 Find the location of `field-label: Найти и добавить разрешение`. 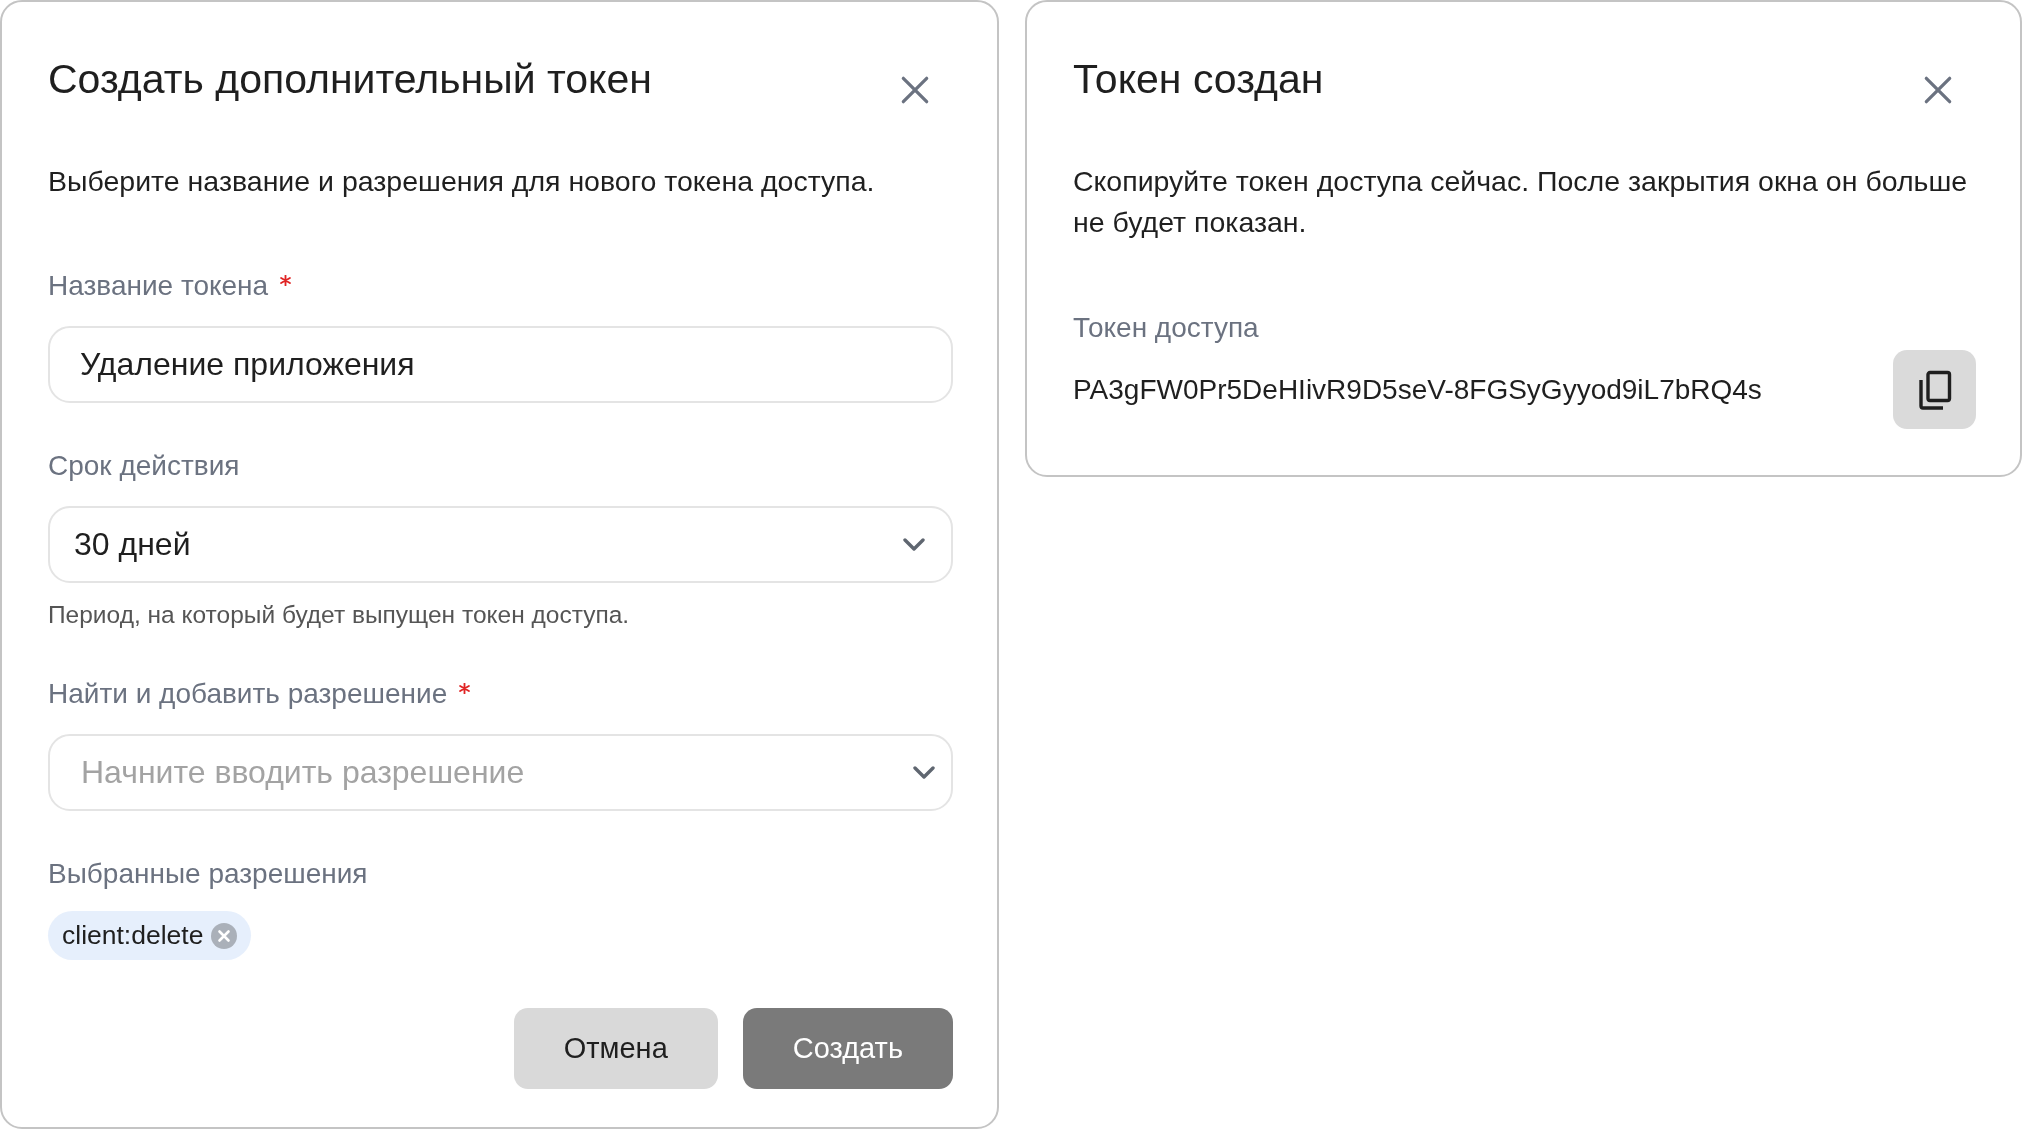

field-label: Найти и добавить разрешение is located at coordinates (248, 694).